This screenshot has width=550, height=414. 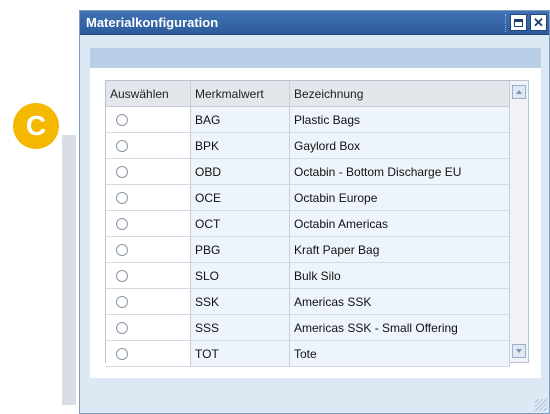 I want to click on resize-grip, so click(x=541, y=405).